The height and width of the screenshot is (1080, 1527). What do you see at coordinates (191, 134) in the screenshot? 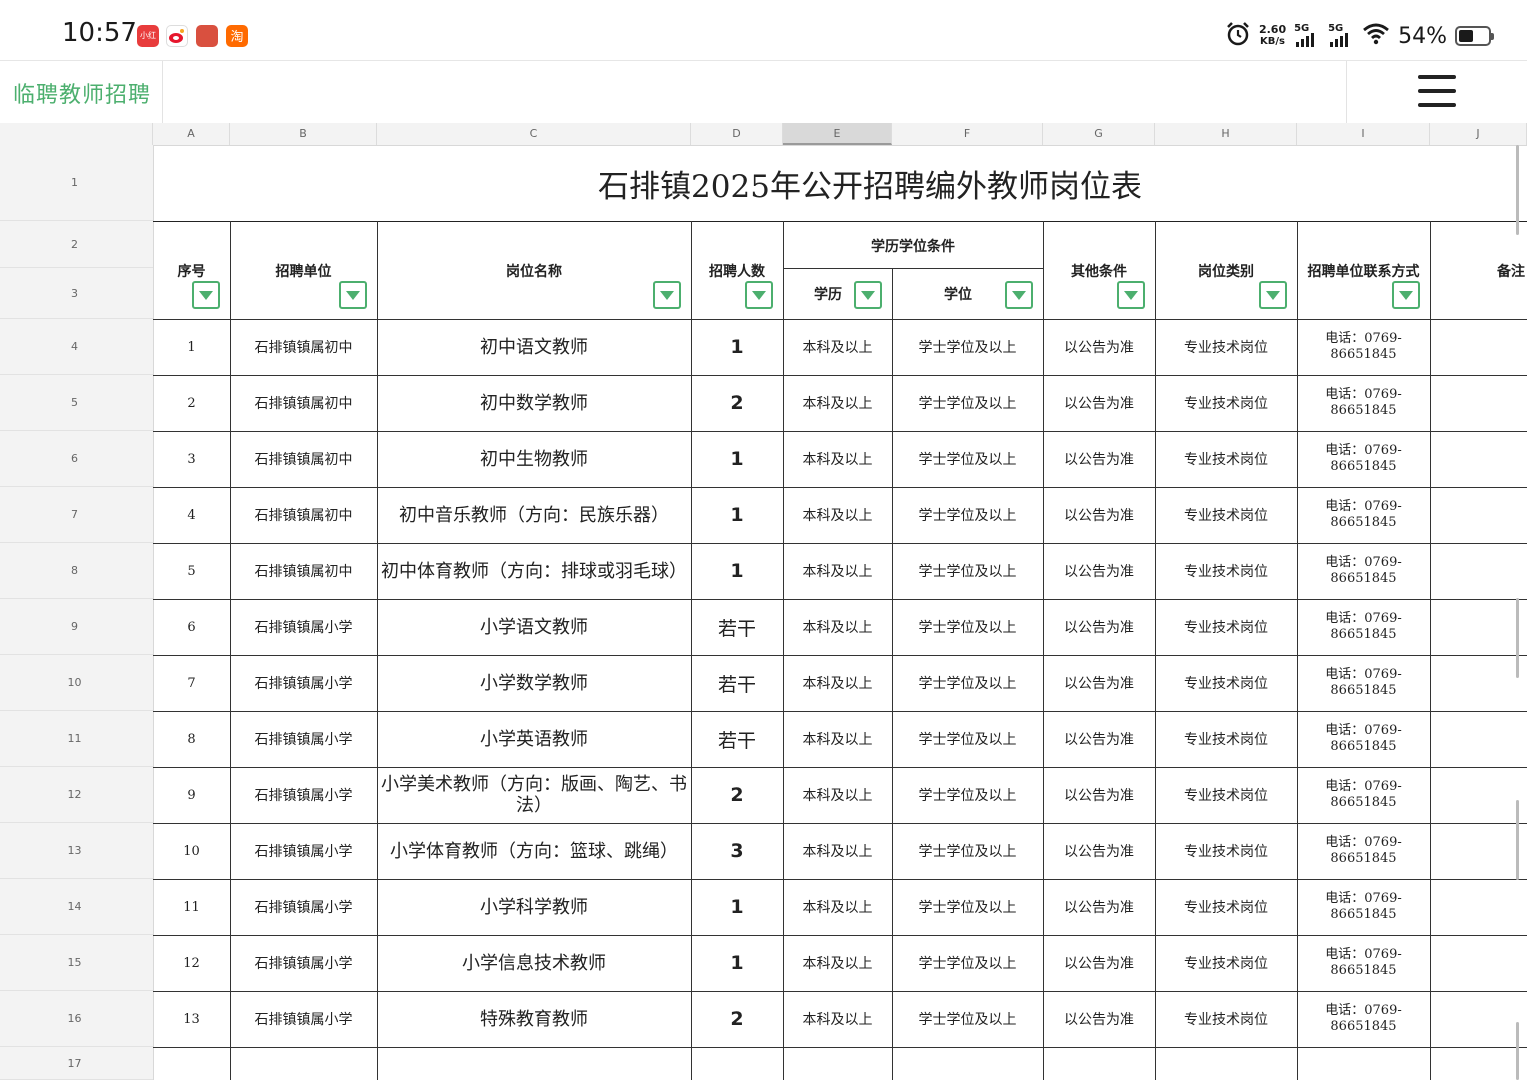
I see `column-header-a: A` at bounding box center [191, 134].